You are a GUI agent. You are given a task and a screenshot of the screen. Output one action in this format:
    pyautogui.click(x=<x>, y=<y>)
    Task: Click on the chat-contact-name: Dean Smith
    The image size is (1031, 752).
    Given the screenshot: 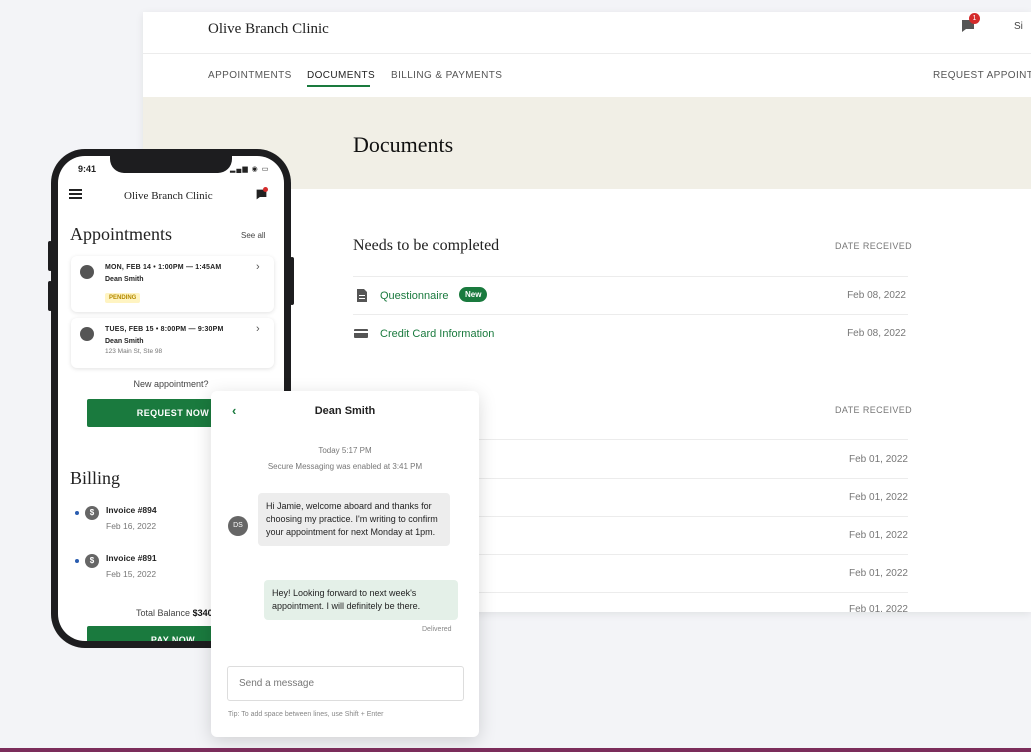 What is the action you would take?
    pyautogui.click(x=345, y=411)
    